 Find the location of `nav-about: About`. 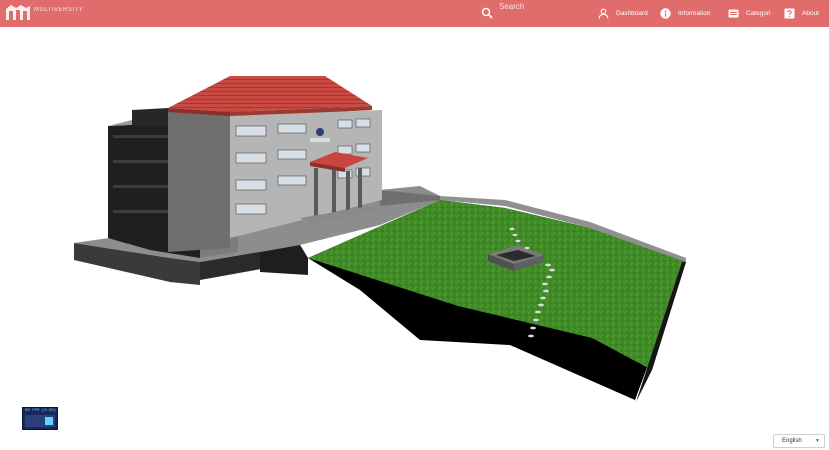

nav-about: About is located at coordinates (801, 13).